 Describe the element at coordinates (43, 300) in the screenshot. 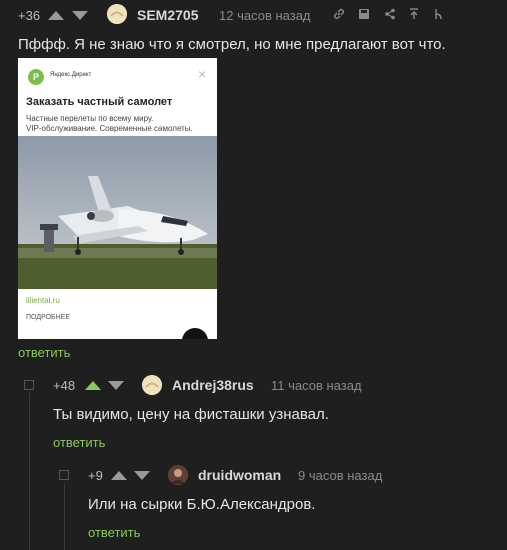

I see `ad-domain: liliental.ru` at that location.